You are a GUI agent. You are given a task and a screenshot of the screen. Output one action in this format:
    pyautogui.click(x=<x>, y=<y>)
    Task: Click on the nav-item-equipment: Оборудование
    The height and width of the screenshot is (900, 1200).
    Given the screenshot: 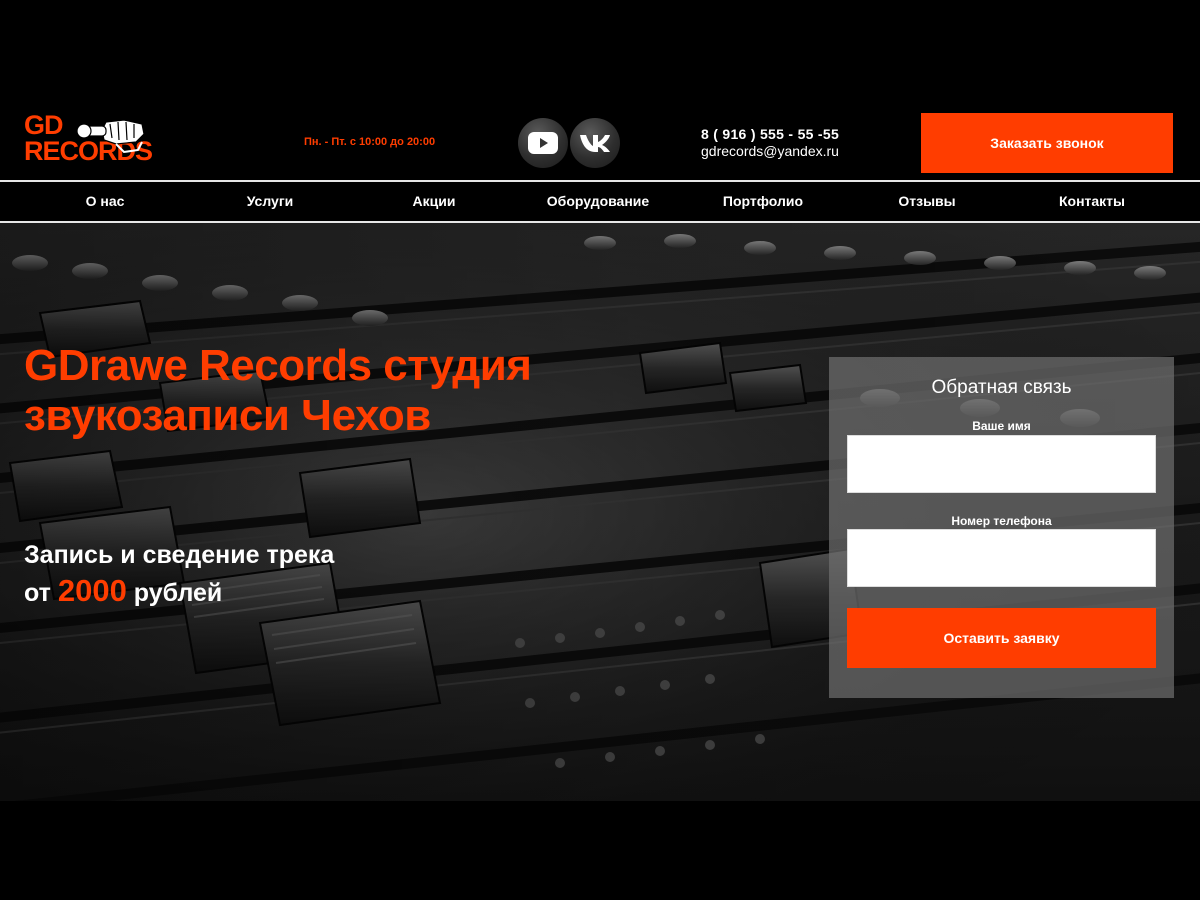 What is the action you would take?
    pyautogui.click(x=598, y=201)
    